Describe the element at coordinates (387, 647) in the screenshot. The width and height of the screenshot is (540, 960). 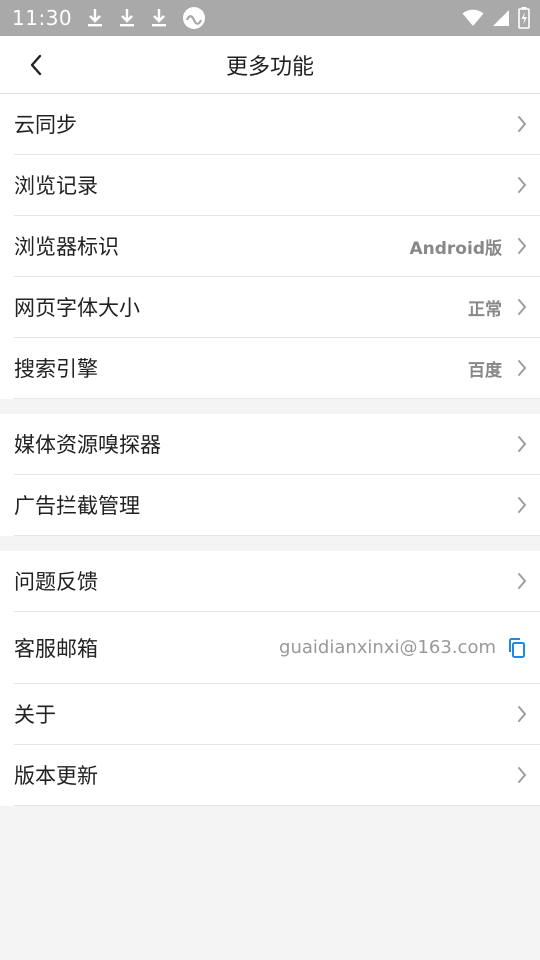
I see `support-email-value: guaidianxinxi@163.com` at that location.